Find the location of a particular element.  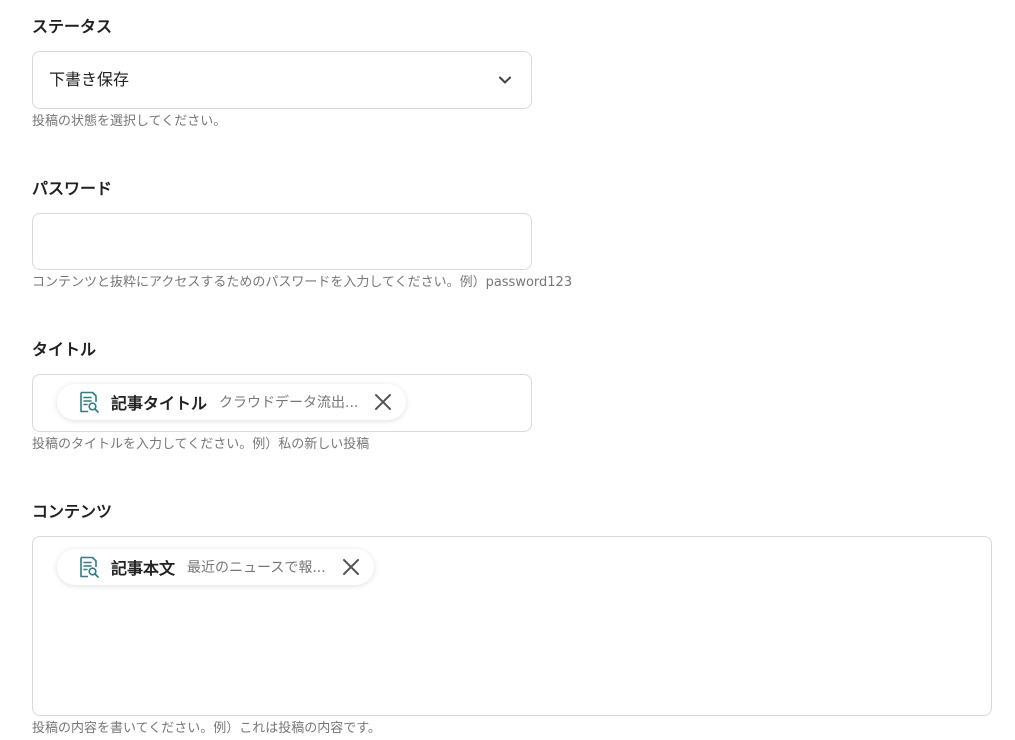

password-label: パスワード is located at coordinates (72, 188).